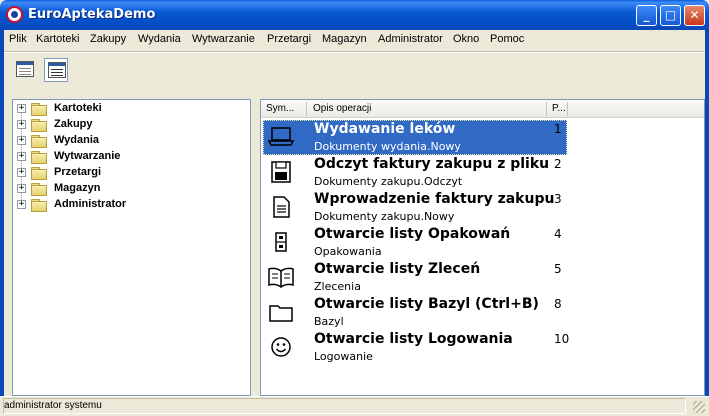 The height and width of the screenshot is (416, 709). Describe the element at coordinates (78, 108) in the screenshot. I see `tree-item-label: Kartoteki` at that location.